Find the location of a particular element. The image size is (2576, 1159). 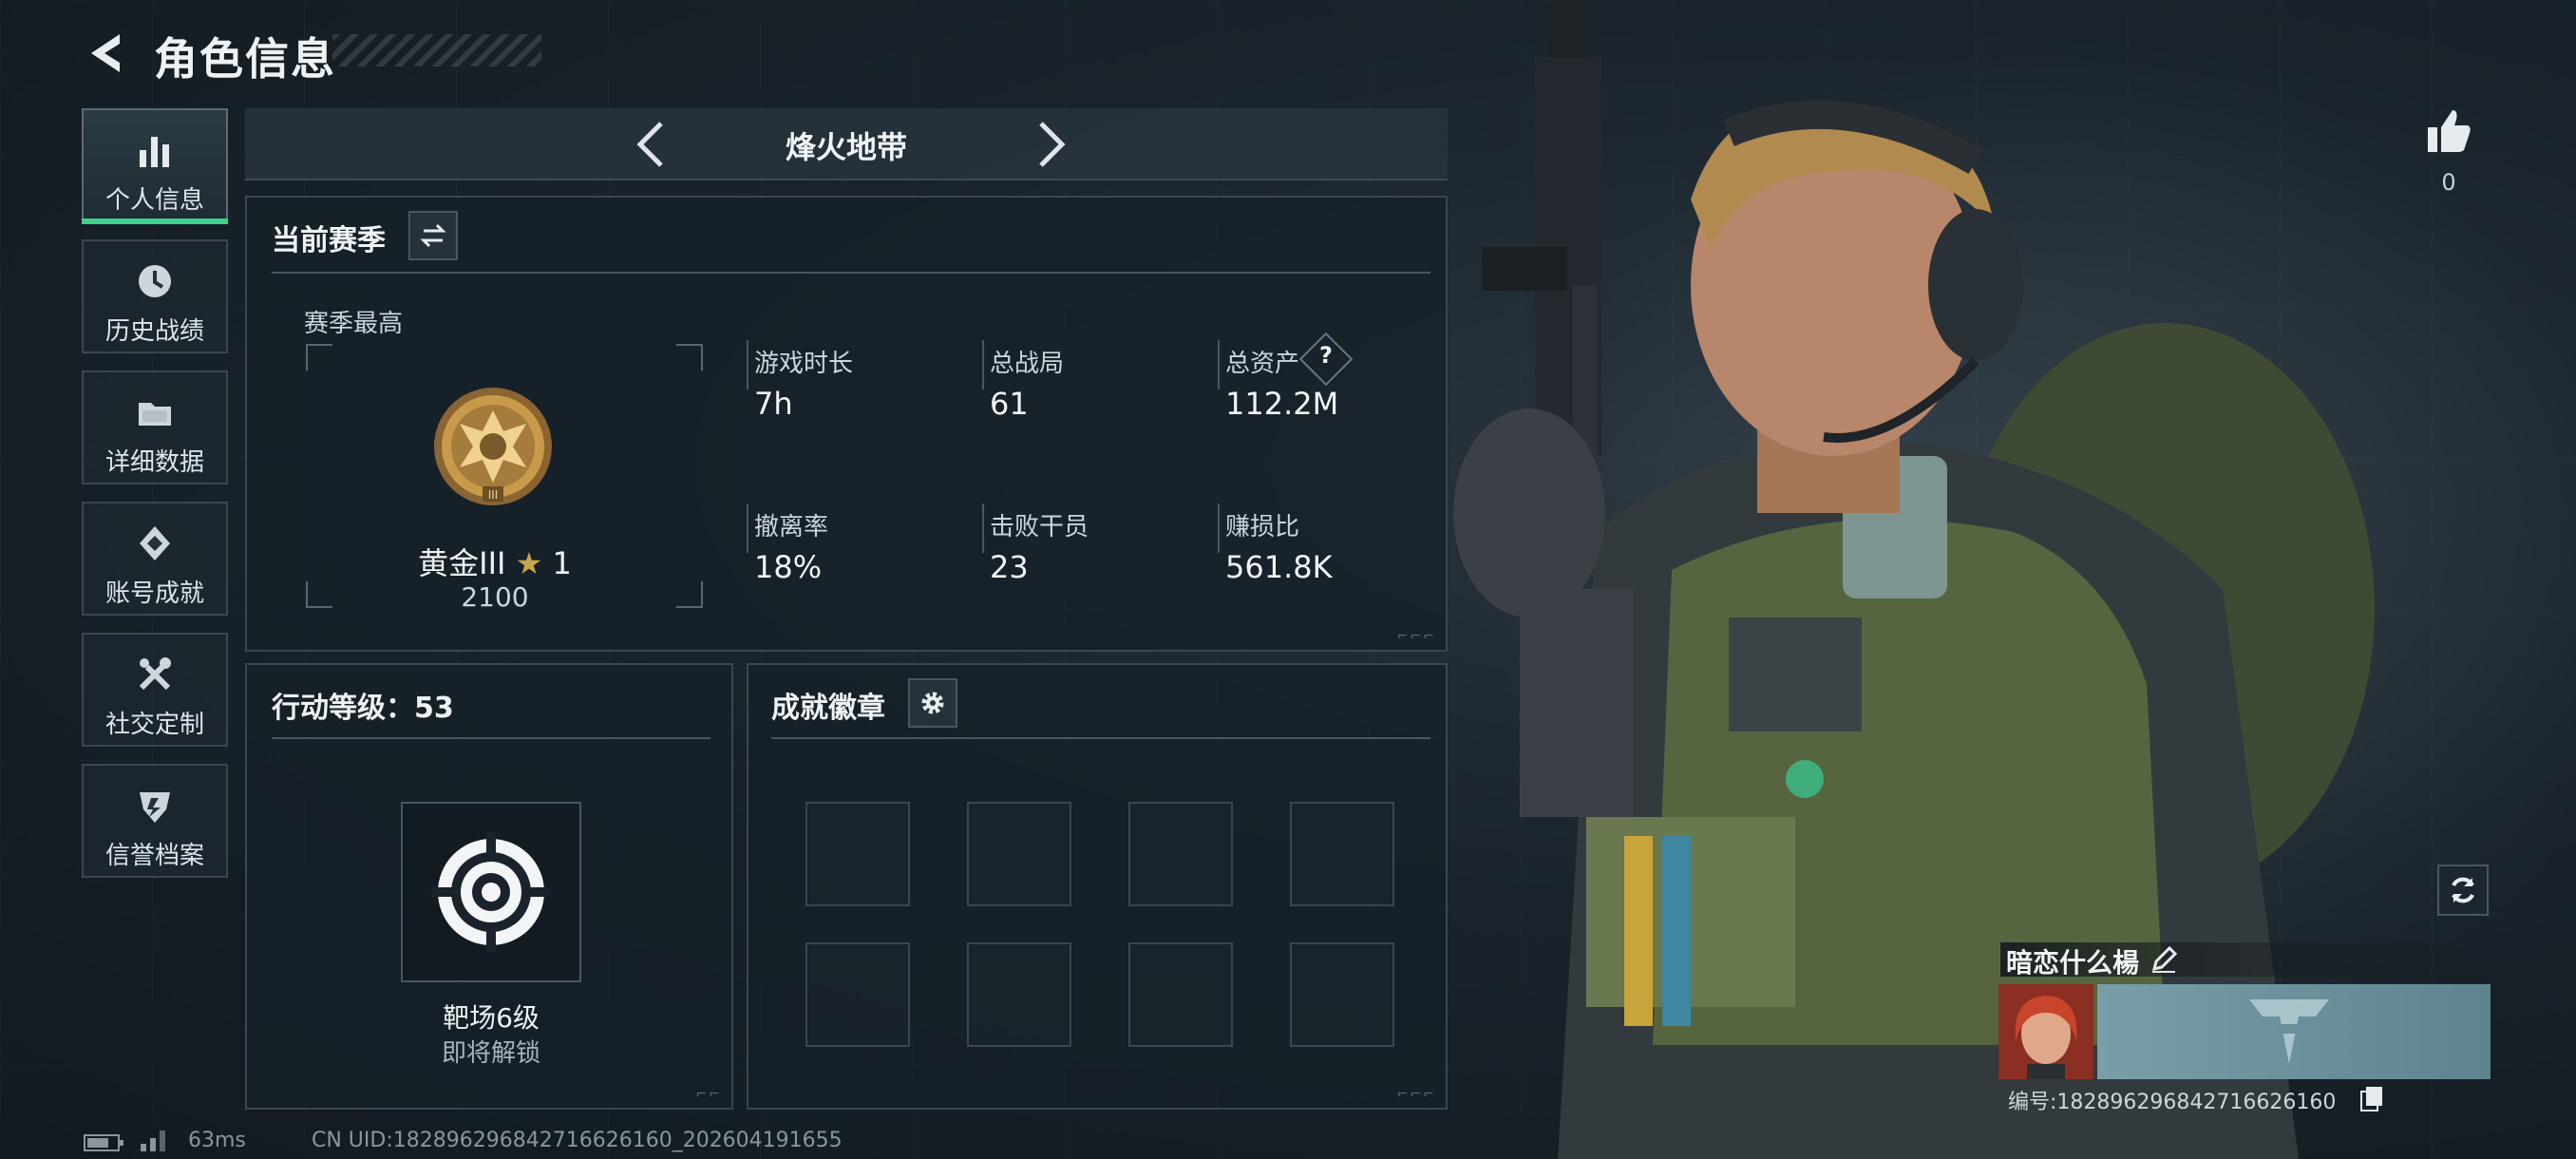

badges-title: 成就徽章 is located at coordinates (828, 708).